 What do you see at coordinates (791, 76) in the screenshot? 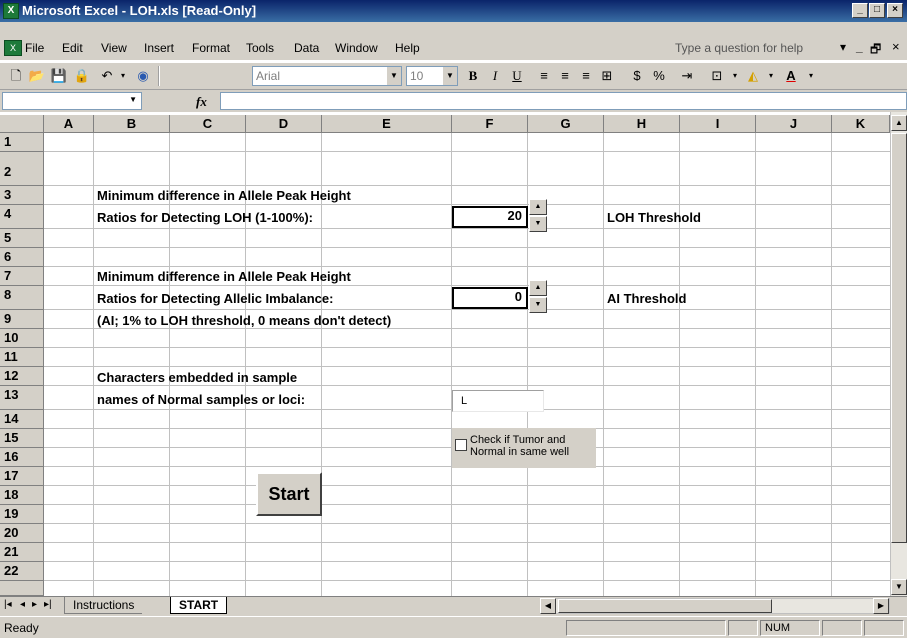
I see `font-color-icon: A` at bounding box center [791, 76].